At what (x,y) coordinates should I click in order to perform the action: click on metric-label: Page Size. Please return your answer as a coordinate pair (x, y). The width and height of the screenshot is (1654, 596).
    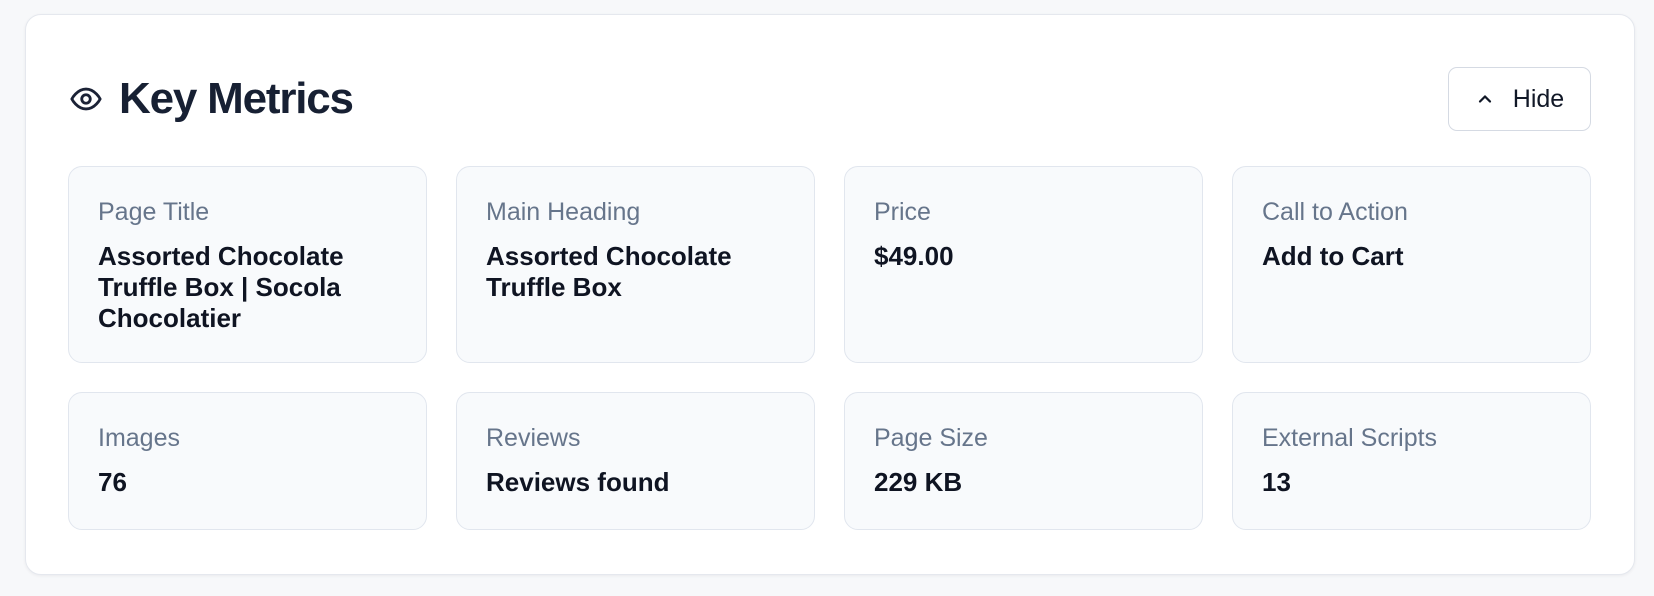
    Looking at the image, I should click on (931, 438).